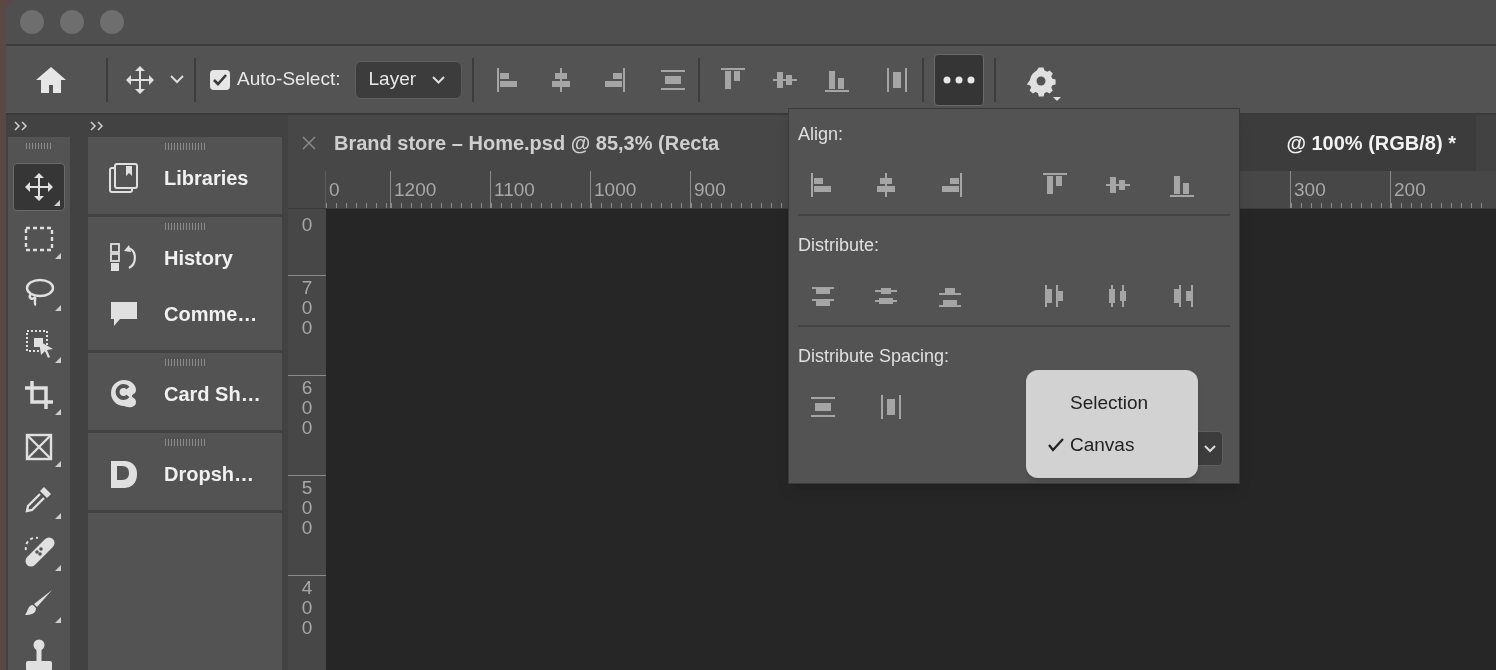 The height and width of the screenshot is (670, 1496). Describe the element at coordinates (1043, 83) in the screenshot. I see `settings-icon` at that location.